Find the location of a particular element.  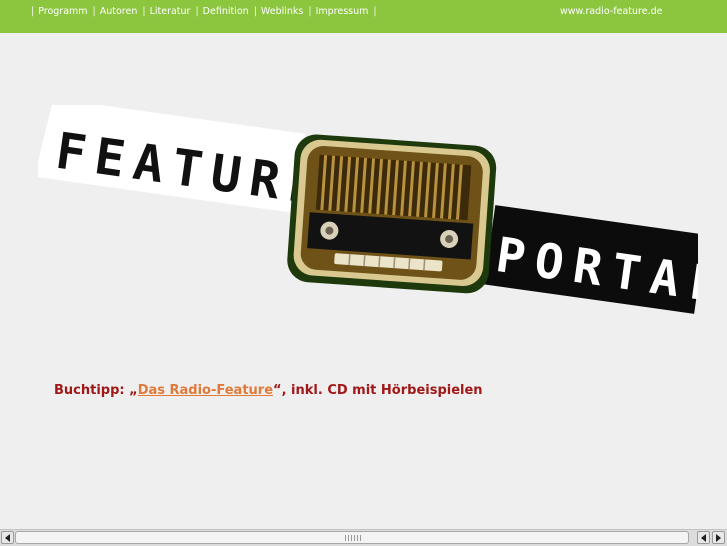

radio-icon is located at coordinates (392, 214).